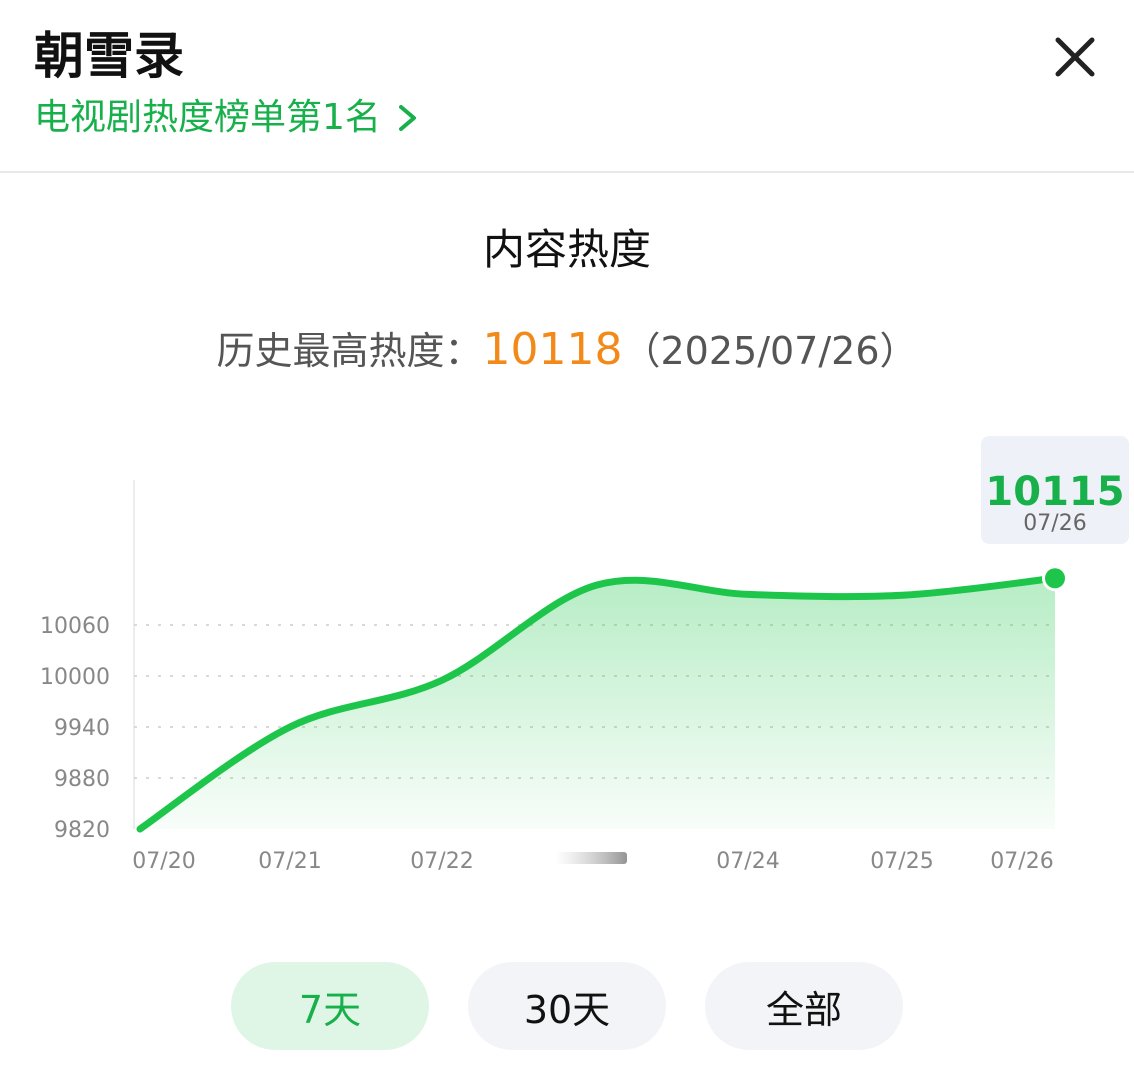 This screenshot has height=1080, width=1134. I want to click on x-tick-label: 07/22, so click(441, 861).